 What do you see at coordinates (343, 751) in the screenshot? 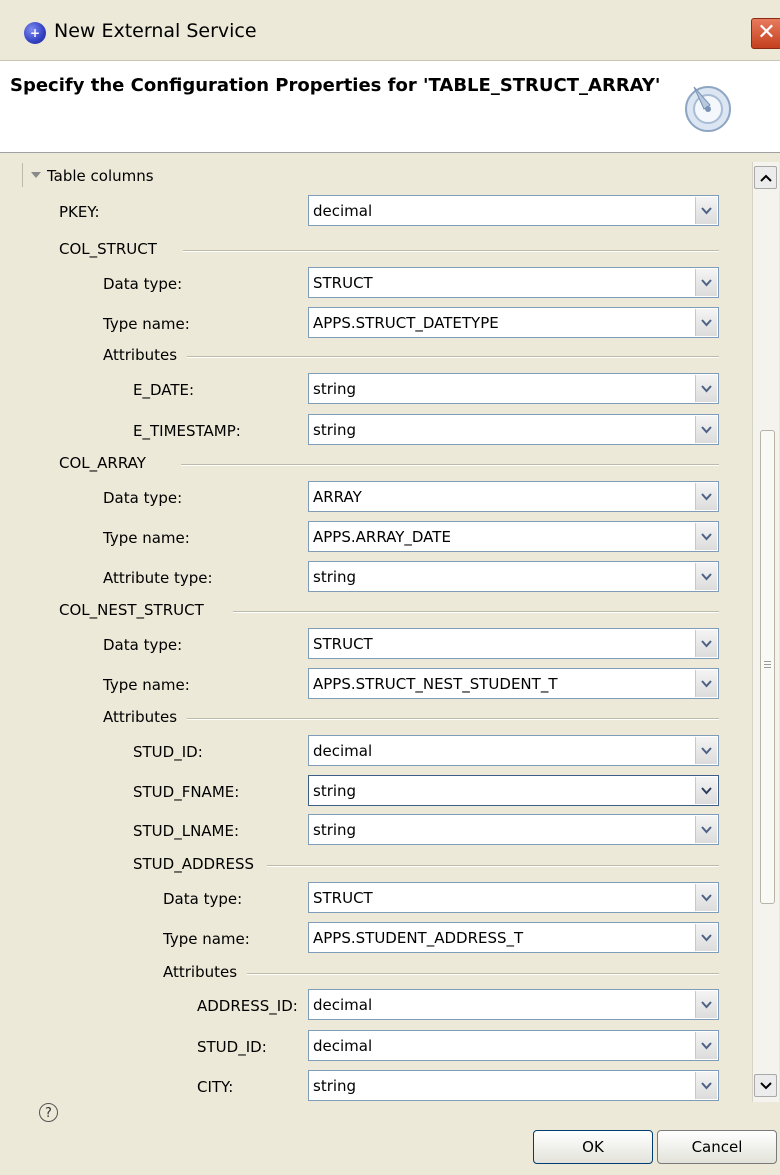
I see `stud-id-value: decimal` at bounding box center [343, 751].